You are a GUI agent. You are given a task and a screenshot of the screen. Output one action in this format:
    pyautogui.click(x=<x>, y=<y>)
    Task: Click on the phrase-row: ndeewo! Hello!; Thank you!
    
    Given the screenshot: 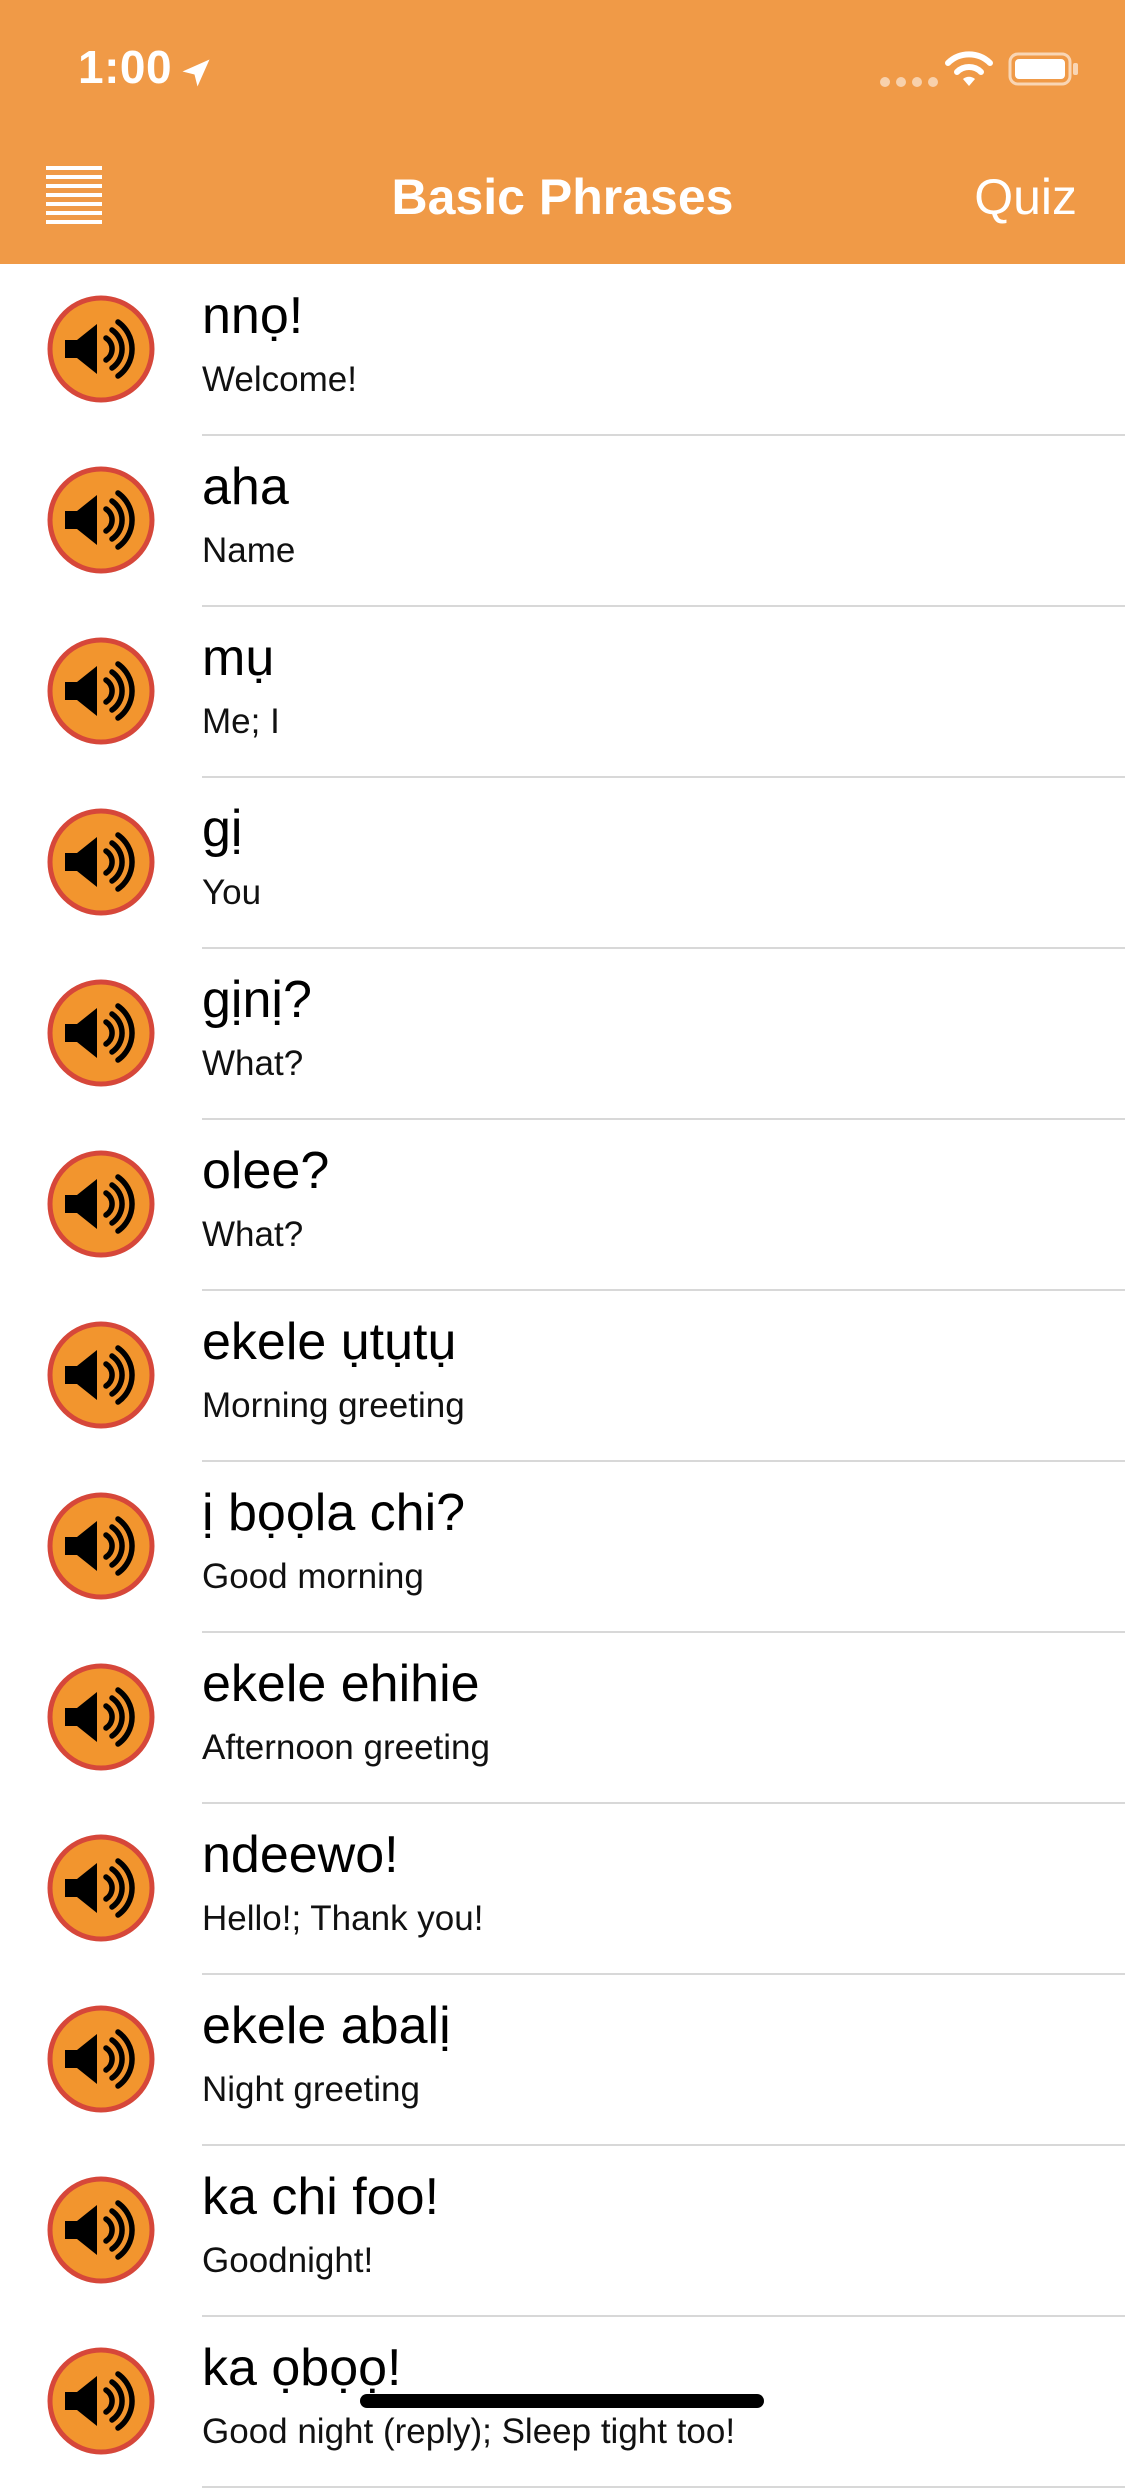 What is the action you would take?
    pyautogui.click(x=562, y=1889)
    